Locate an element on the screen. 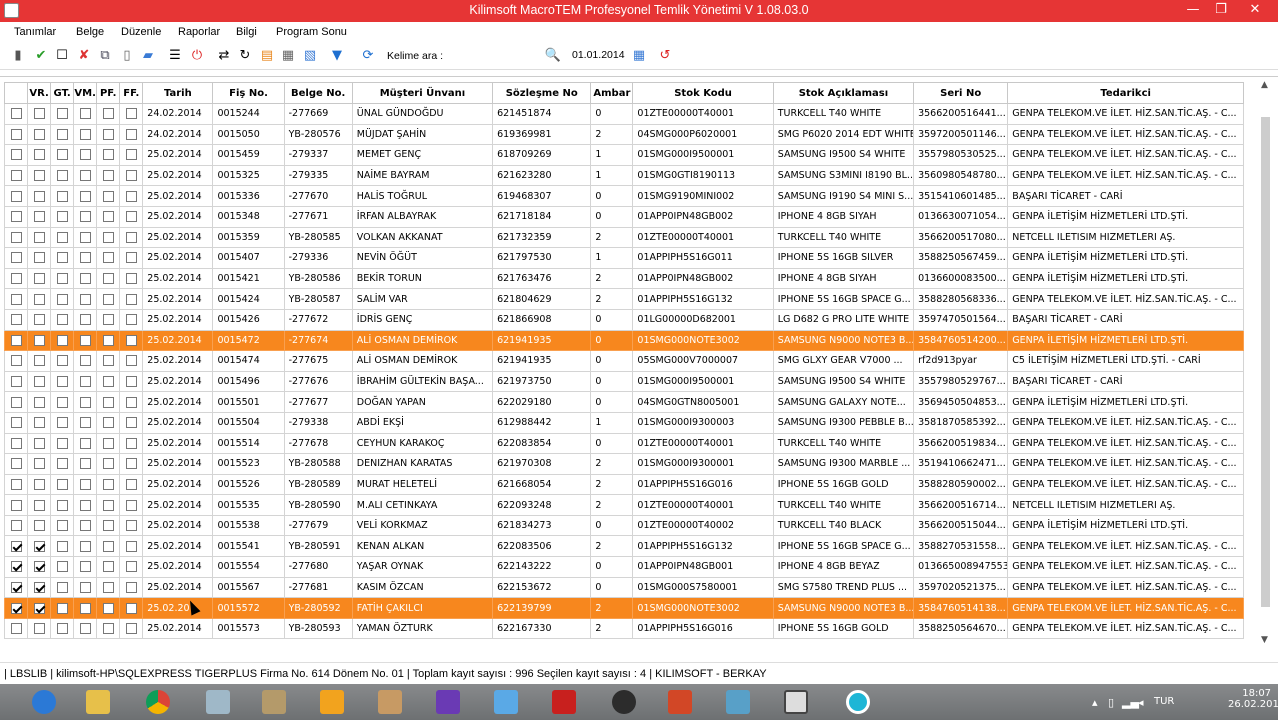 The width and height of the screenshot is (1278, 720). menu-bilgi: Bilgi is located at coordinates (246, 32).